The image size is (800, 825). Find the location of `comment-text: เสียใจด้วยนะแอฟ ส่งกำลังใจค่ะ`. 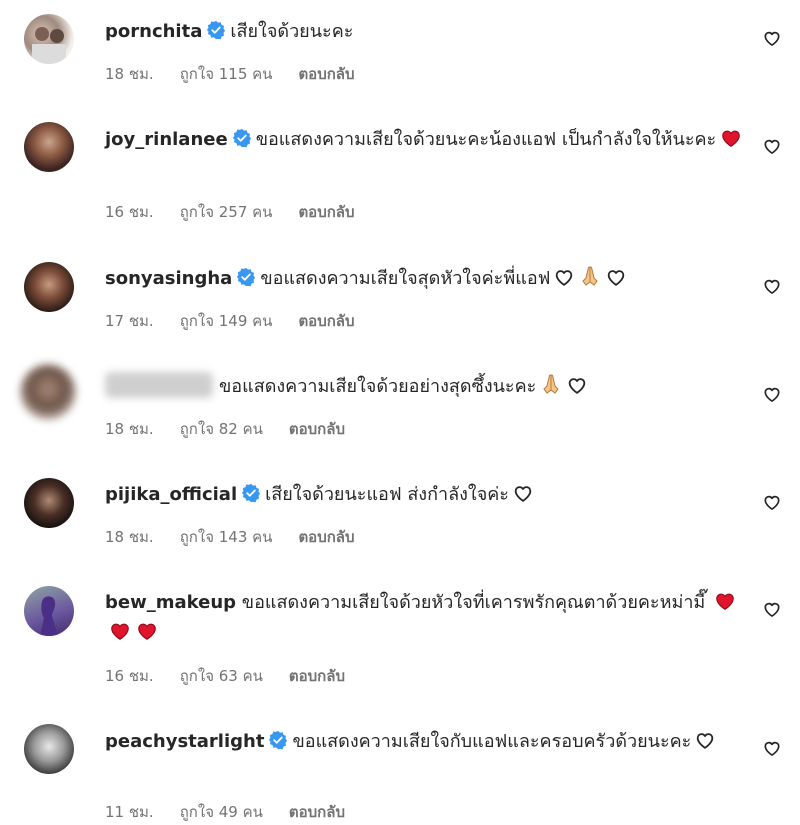

comment-text: เสียใจด้วยนะแอฟ ส่งกำลังใจค่ะ is located at coordinates (387, 494).